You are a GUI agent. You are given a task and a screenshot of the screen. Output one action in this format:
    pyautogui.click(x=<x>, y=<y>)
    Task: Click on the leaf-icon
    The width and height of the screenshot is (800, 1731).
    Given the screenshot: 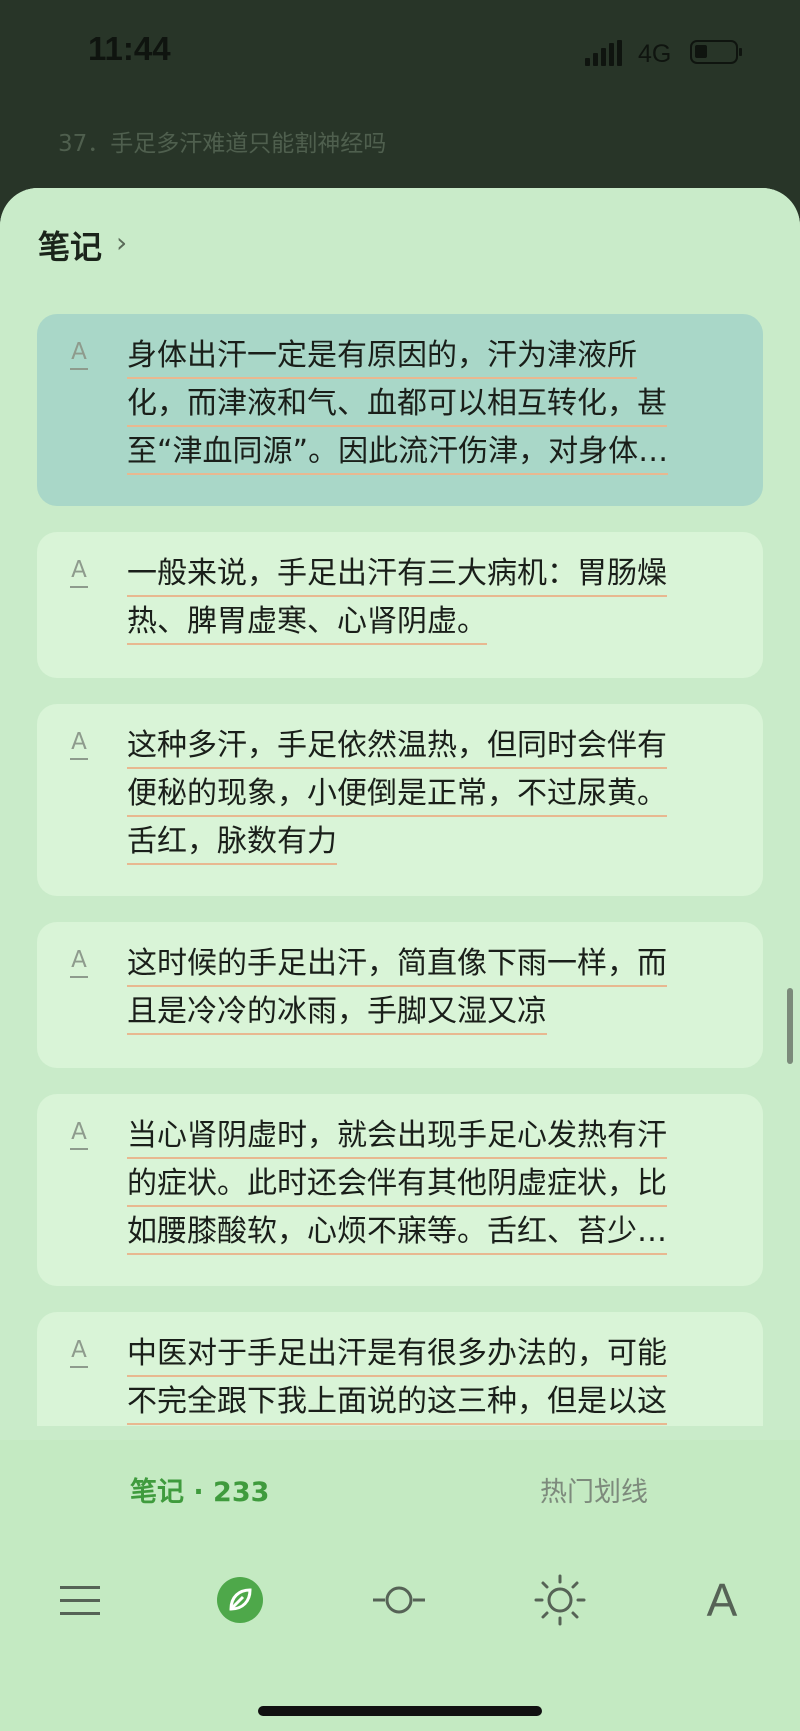 What is the action you would take?
    pyautogui.click(x=240, y=1600)
    